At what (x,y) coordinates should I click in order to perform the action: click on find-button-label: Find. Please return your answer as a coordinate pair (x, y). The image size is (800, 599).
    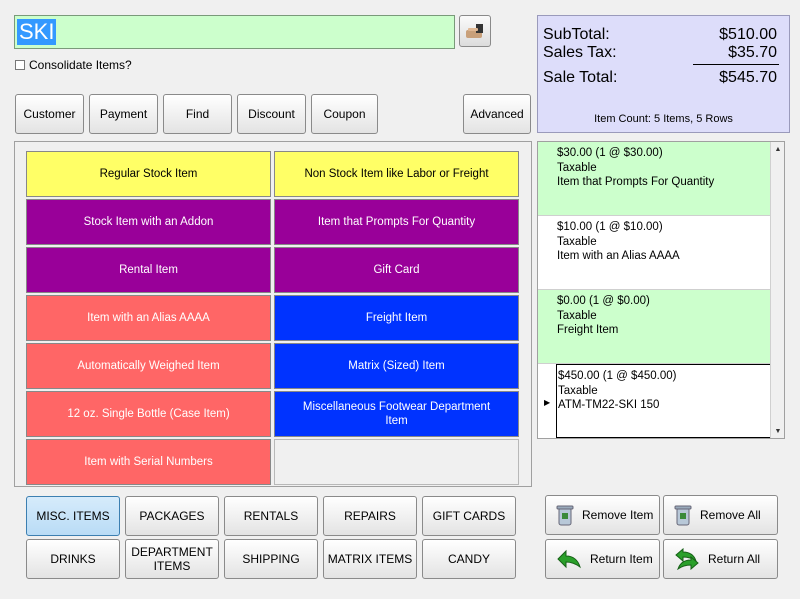
    Looking at the image, I should click on (197, 114).